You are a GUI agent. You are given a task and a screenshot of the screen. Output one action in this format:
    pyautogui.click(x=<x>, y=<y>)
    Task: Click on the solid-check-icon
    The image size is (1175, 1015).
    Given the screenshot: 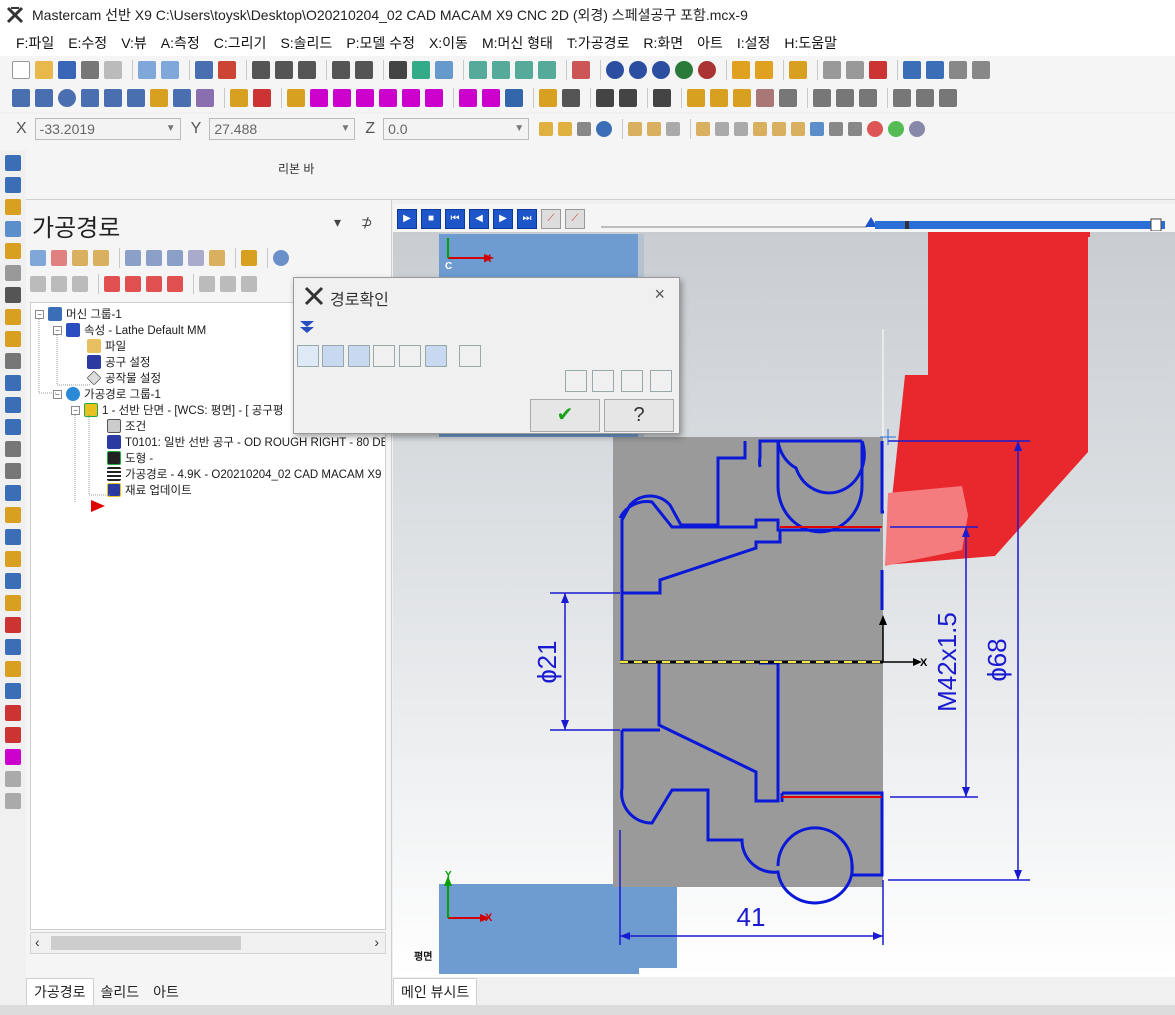 What is the action you would take?
    pyautogui.click(x=868, y=98)
    